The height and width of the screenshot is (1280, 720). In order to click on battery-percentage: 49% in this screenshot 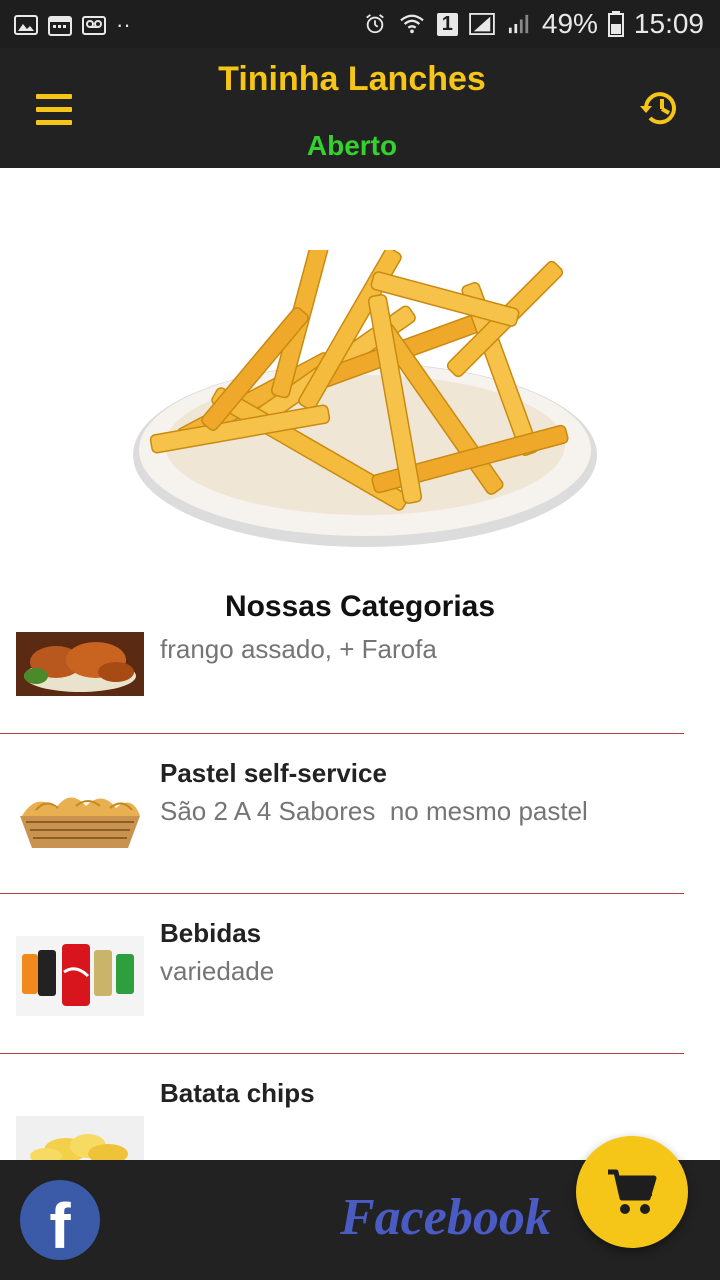, I will do `click(569, 23)`.